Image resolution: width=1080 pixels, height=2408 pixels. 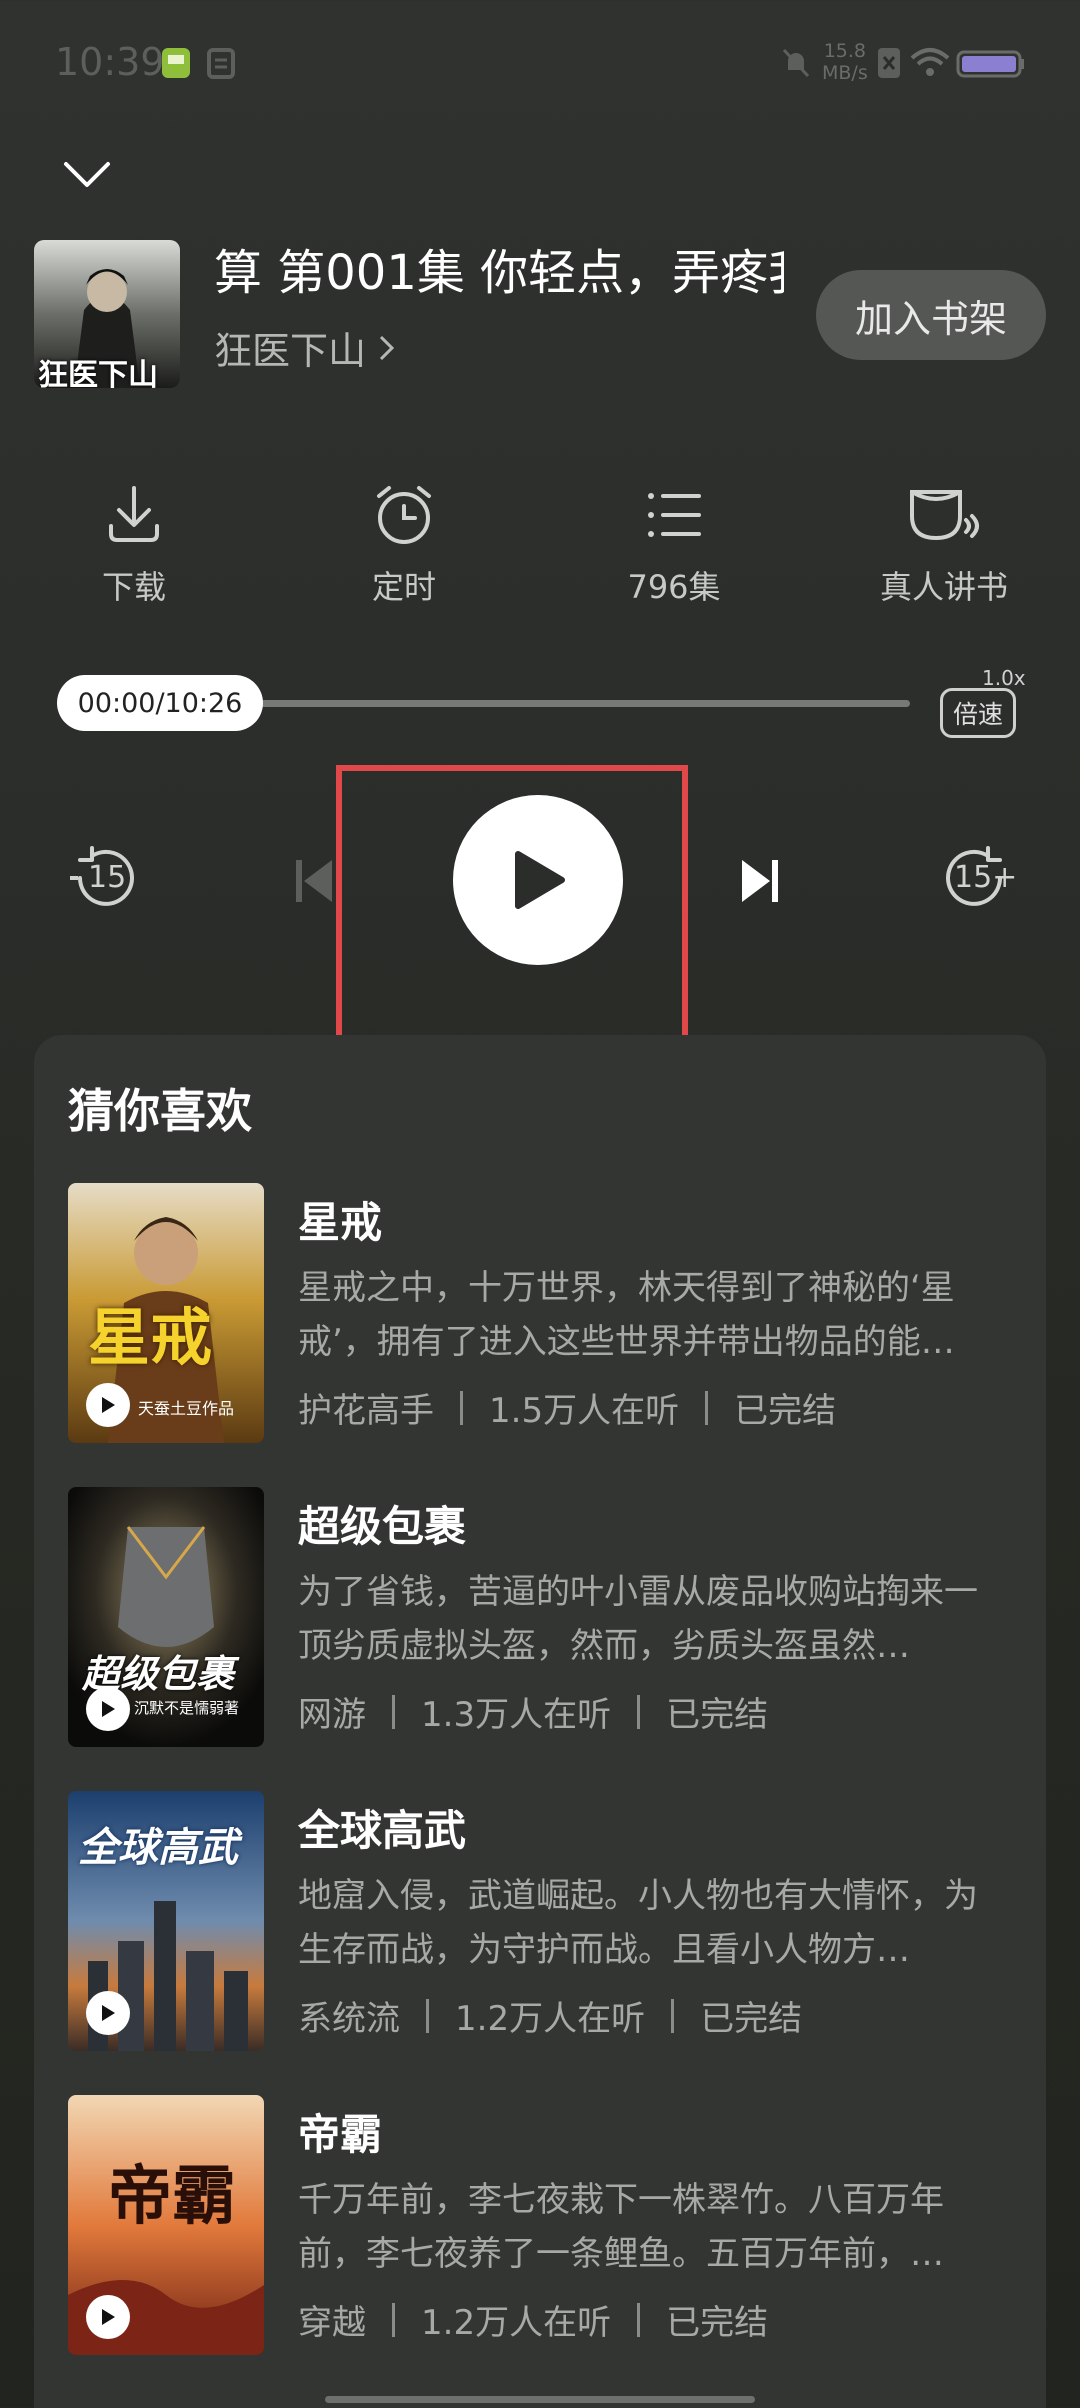 I want to click on timer-button: 定时, so click(x=404, y=544).